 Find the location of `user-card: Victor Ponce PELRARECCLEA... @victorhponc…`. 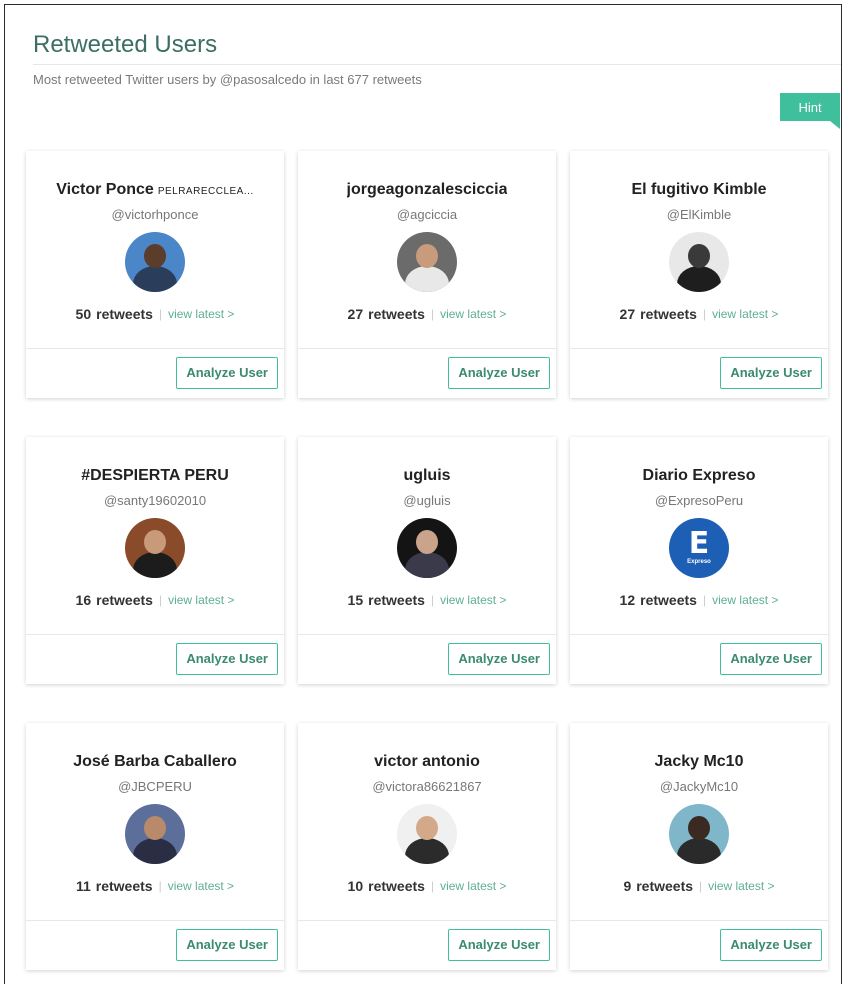

user-card: Victor Ponce PELRARECCLEA... @victorhponc… is located at coordinates (155, 274).